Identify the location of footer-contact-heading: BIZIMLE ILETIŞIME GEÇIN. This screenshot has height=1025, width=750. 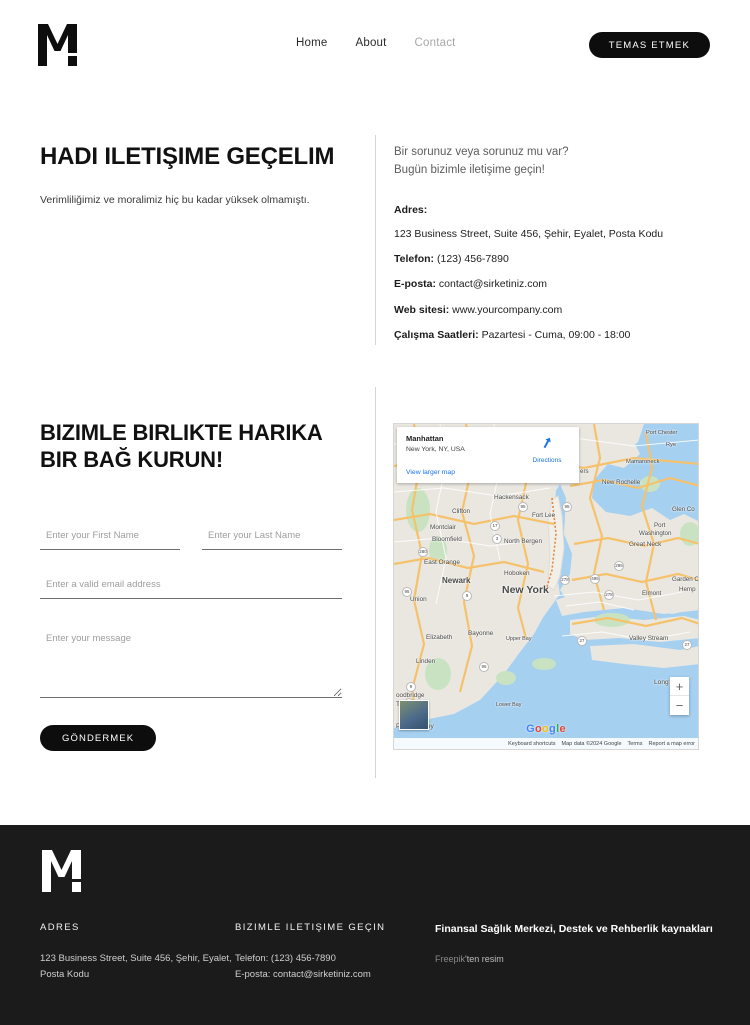
(310, 927).